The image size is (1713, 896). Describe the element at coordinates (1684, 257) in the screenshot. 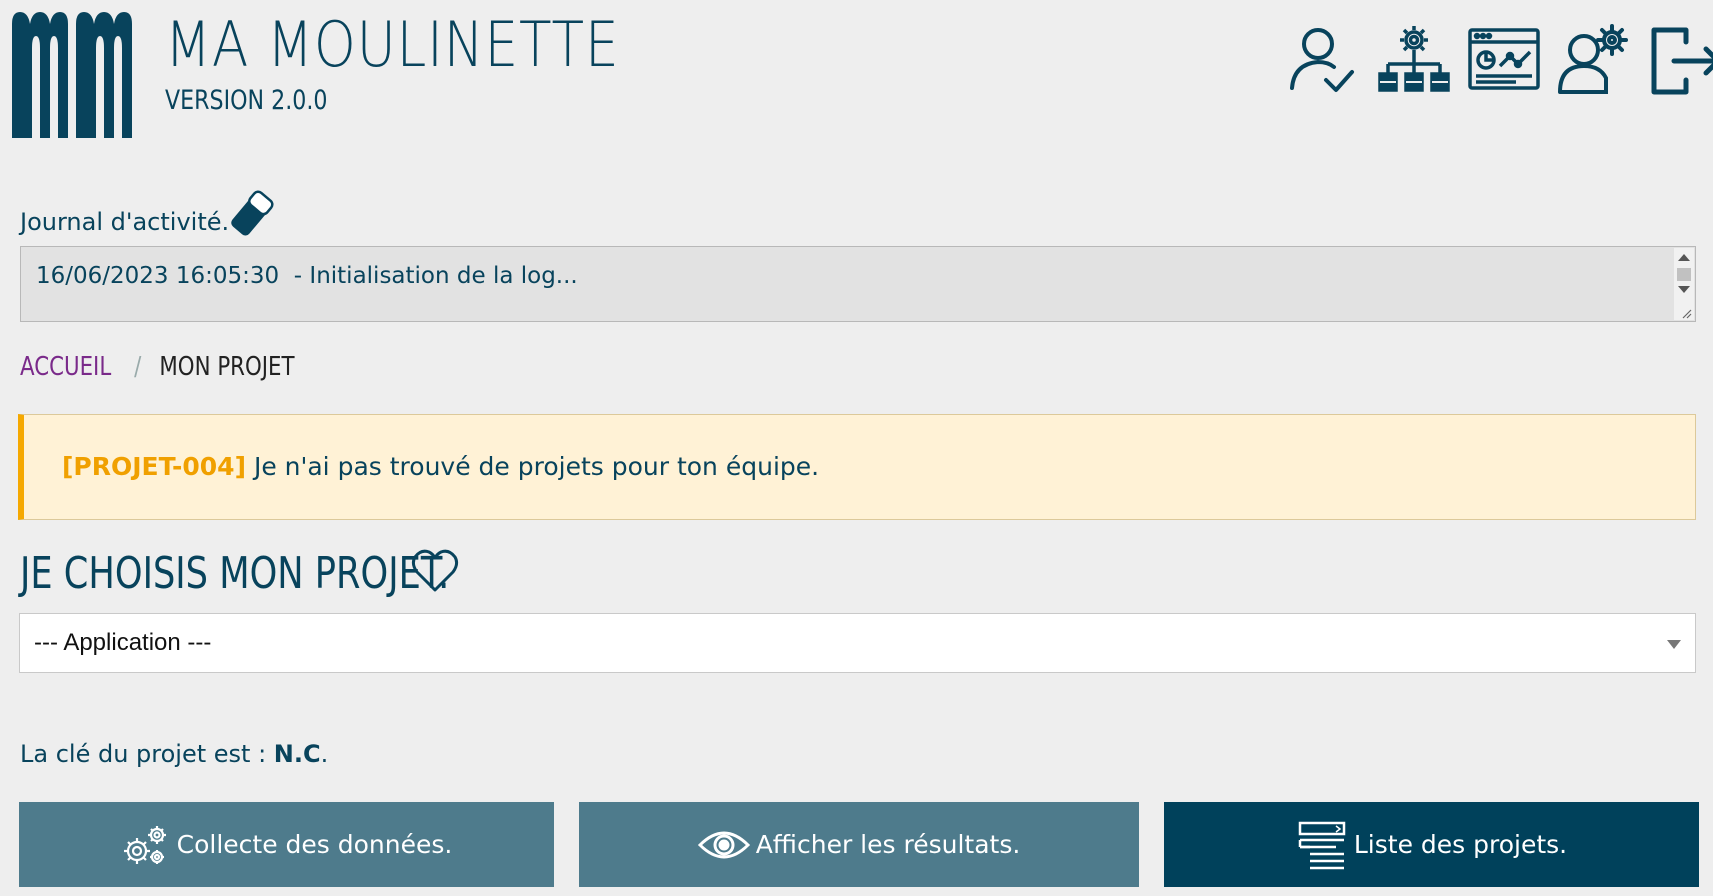

I see `scroll-up-icon` at that location.